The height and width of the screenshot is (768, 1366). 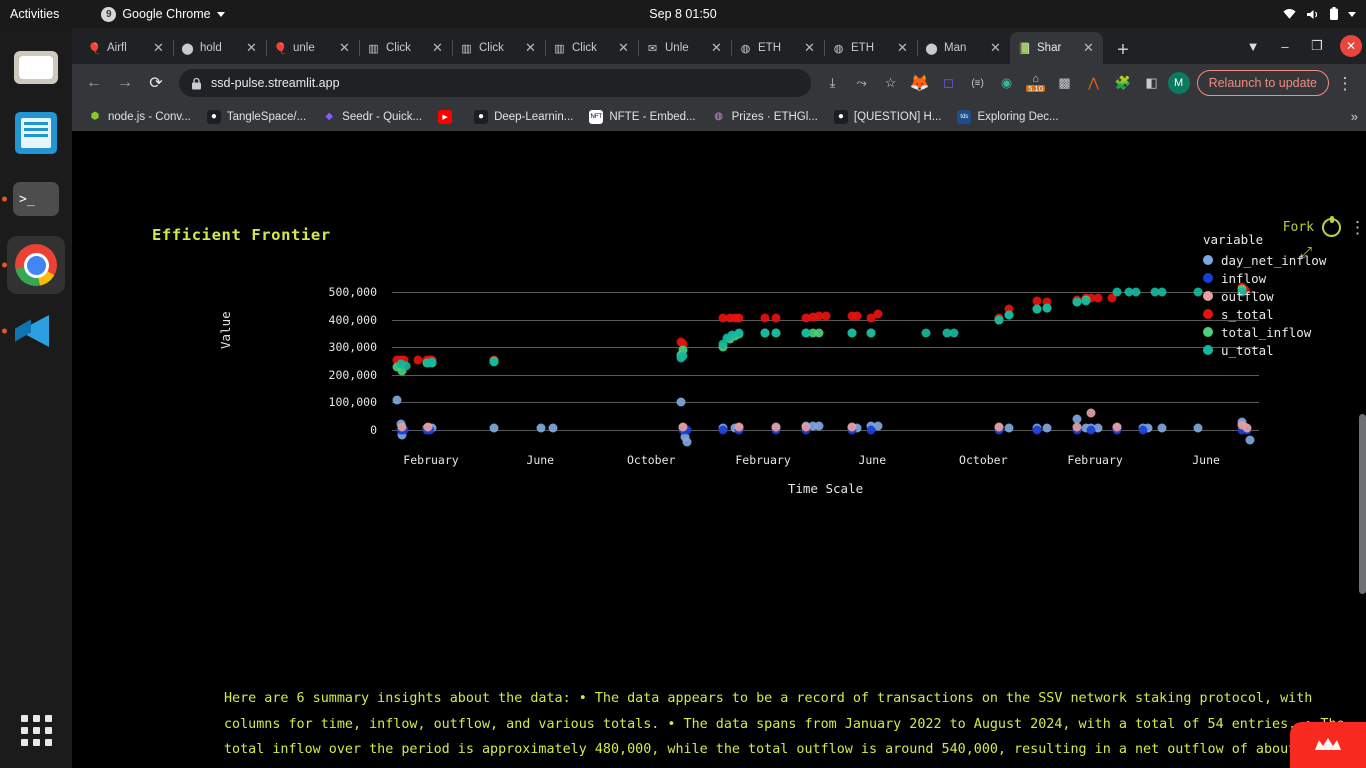 I want to click on metamask-extension-icon: 🦊, so click(x=920, y=83).